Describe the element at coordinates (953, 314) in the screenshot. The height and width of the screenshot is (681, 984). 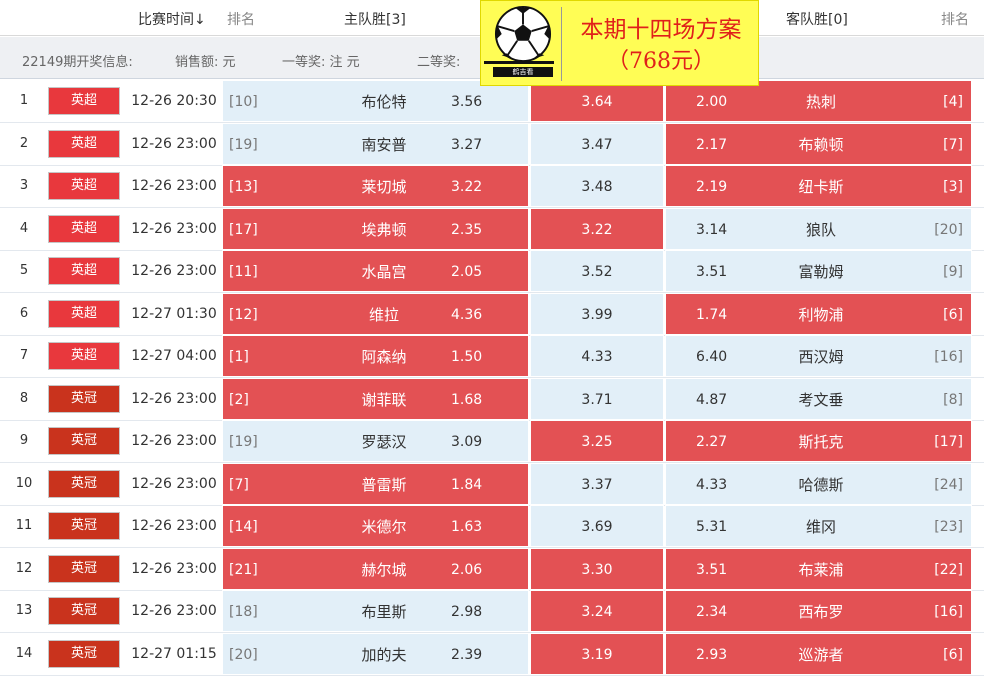
I see `away-rank: [6]` at that location.